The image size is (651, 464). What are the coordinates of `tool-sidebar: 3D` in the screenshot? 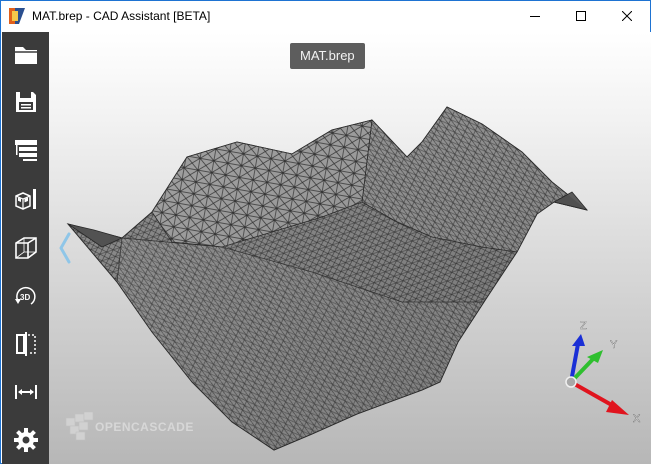 It's located at (25, 248).